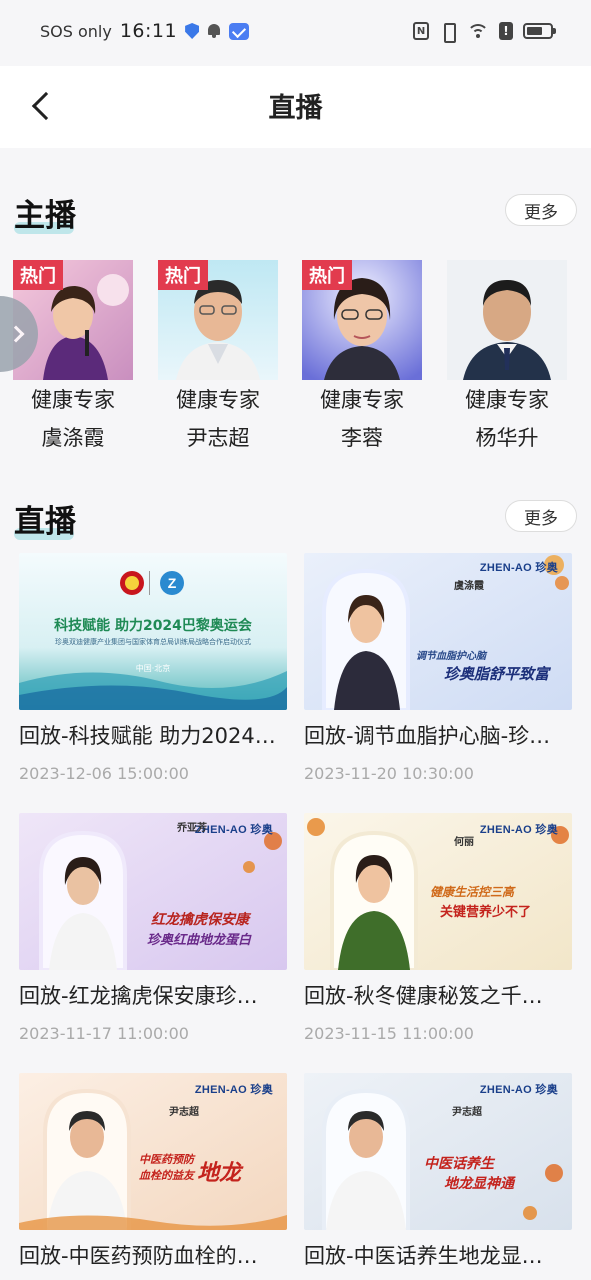 The image size is (591, 1280). What do you see at coordinates (506, 31) in the screenshot?
I see `alert-icon: !` at bounding box center [506, 31].